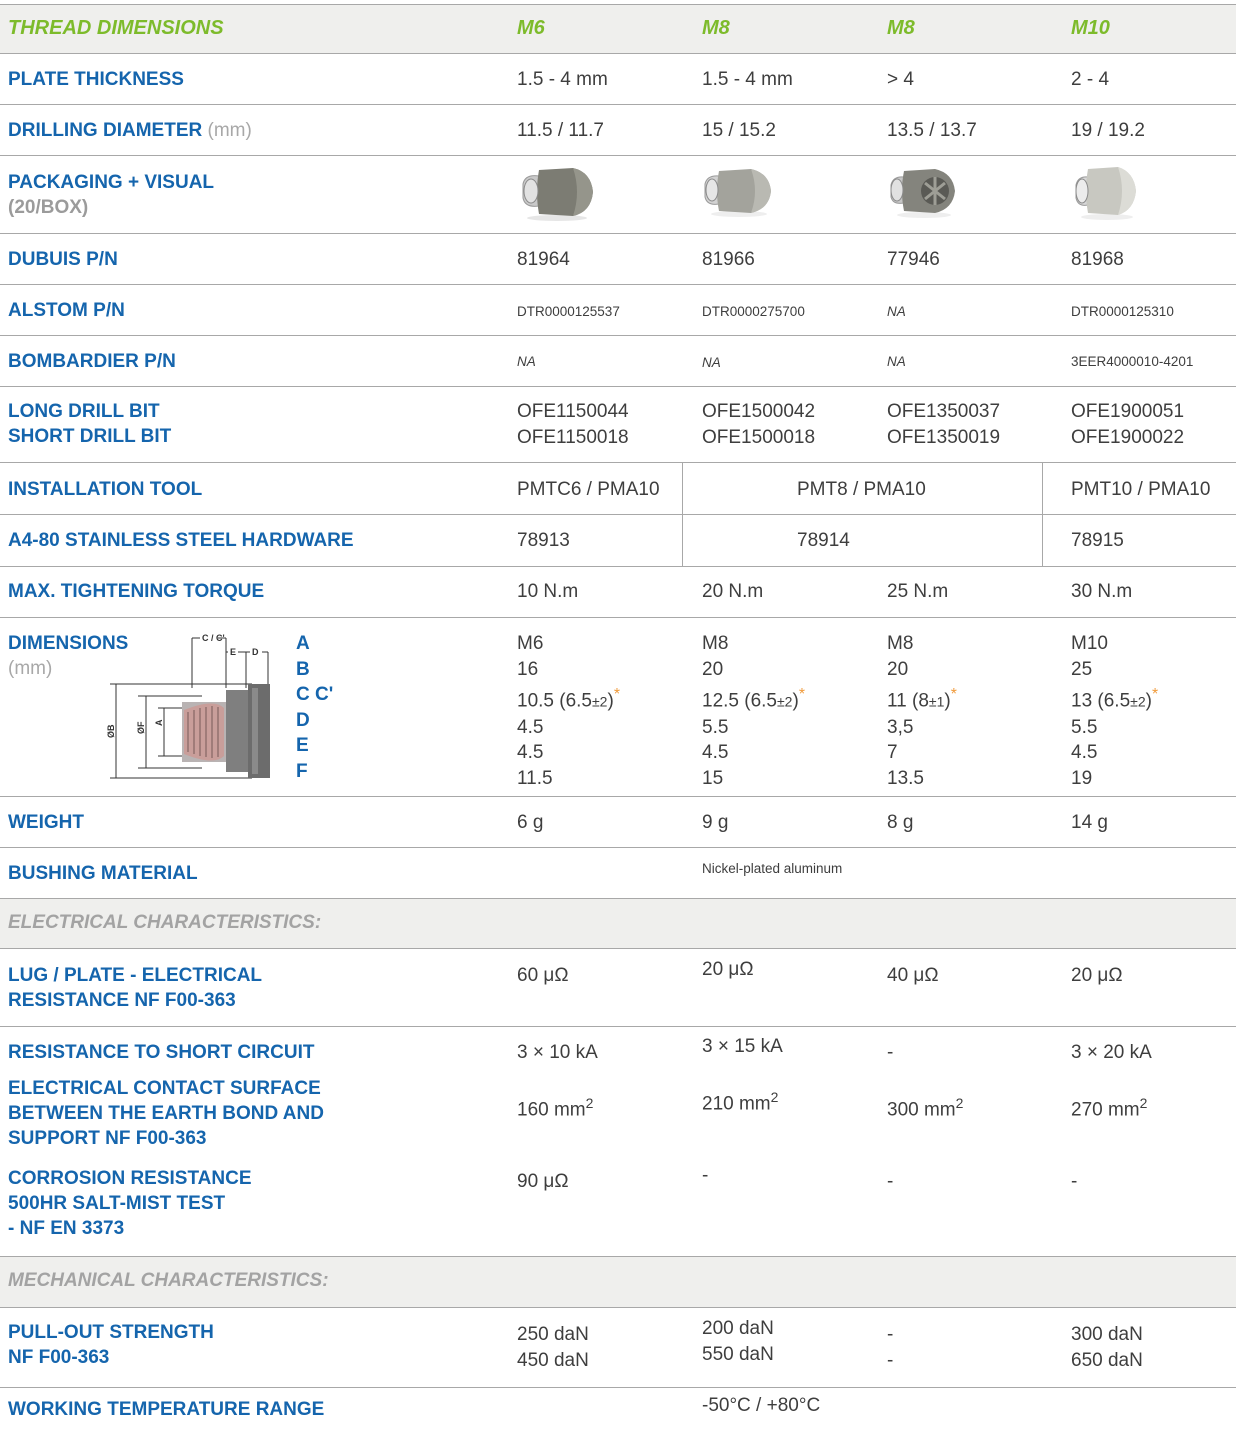 Image resolution: width=1236 pixels, height=1430 pixels. Describe the element at coordinates (543, 540) in the screenshot. I see `hardware-value: 78913` at that location.